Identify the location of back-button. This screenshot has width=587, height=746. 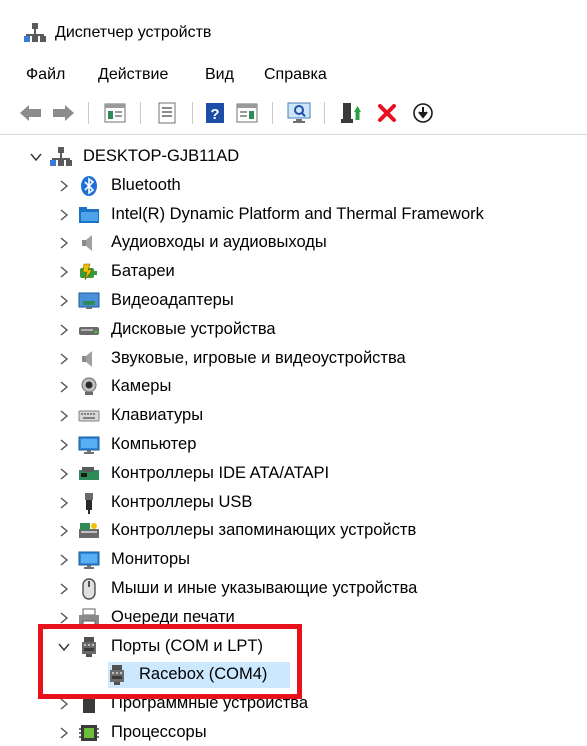
(31, 113).